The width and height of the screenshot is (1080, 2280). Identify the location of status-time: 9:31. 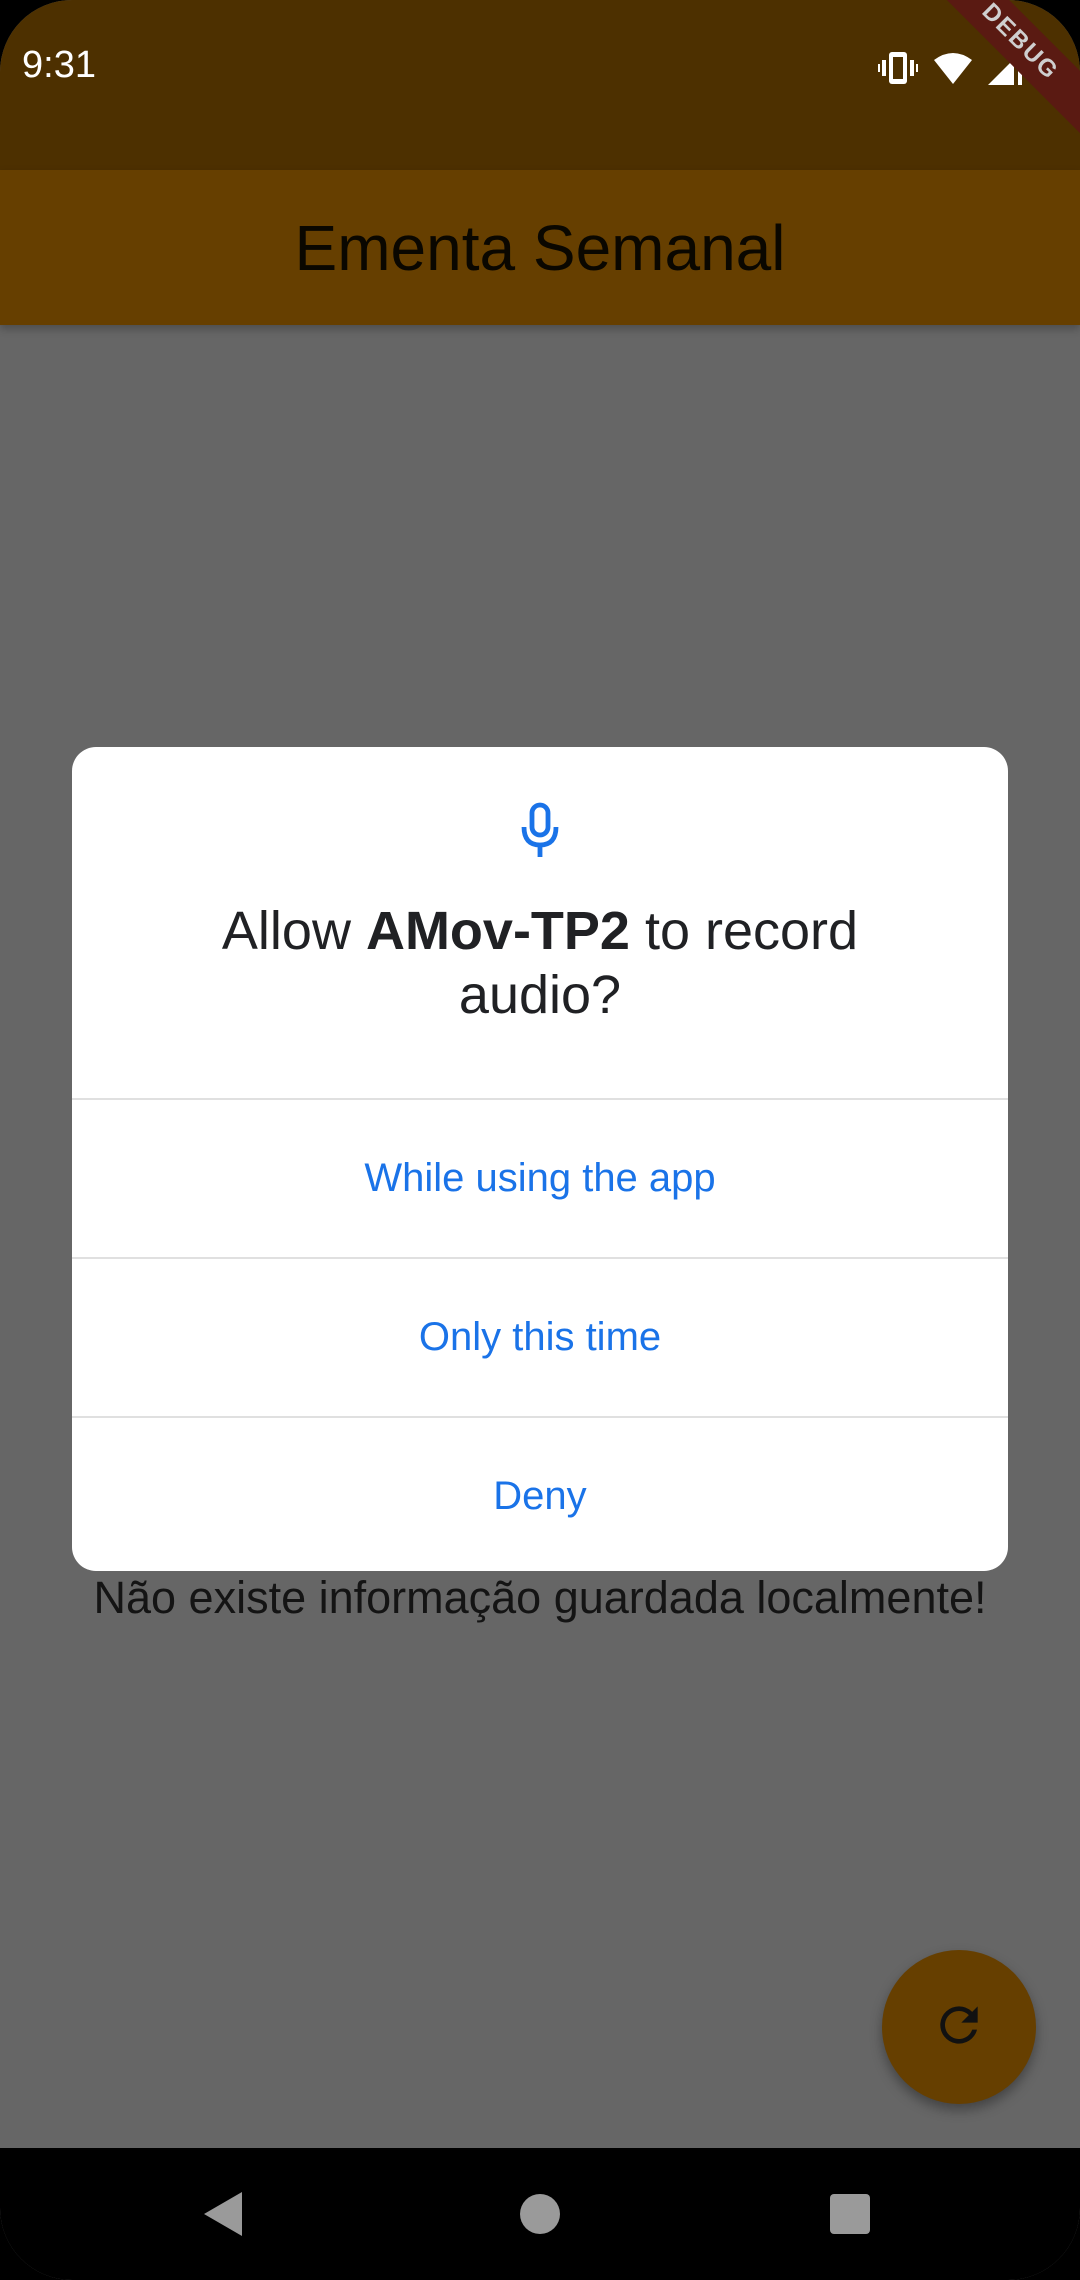
(59, 65).